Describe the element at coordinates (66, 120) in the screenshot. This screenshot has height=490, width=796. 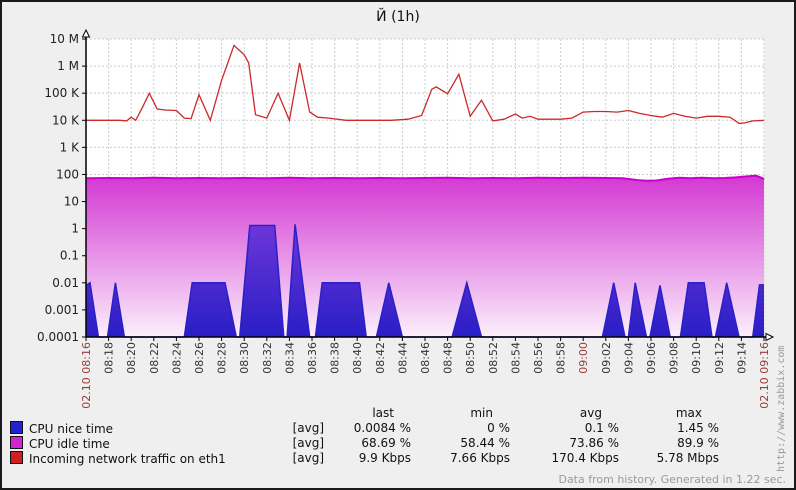
I see `svg-text: 10 K` at that location.